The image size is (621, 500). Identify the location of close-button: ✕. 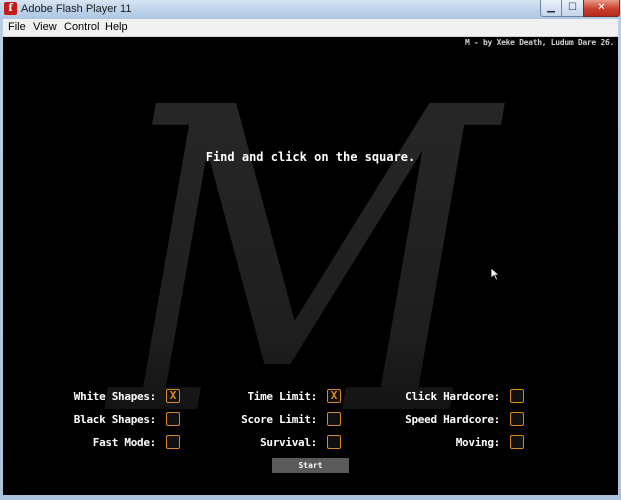
(601, 8).